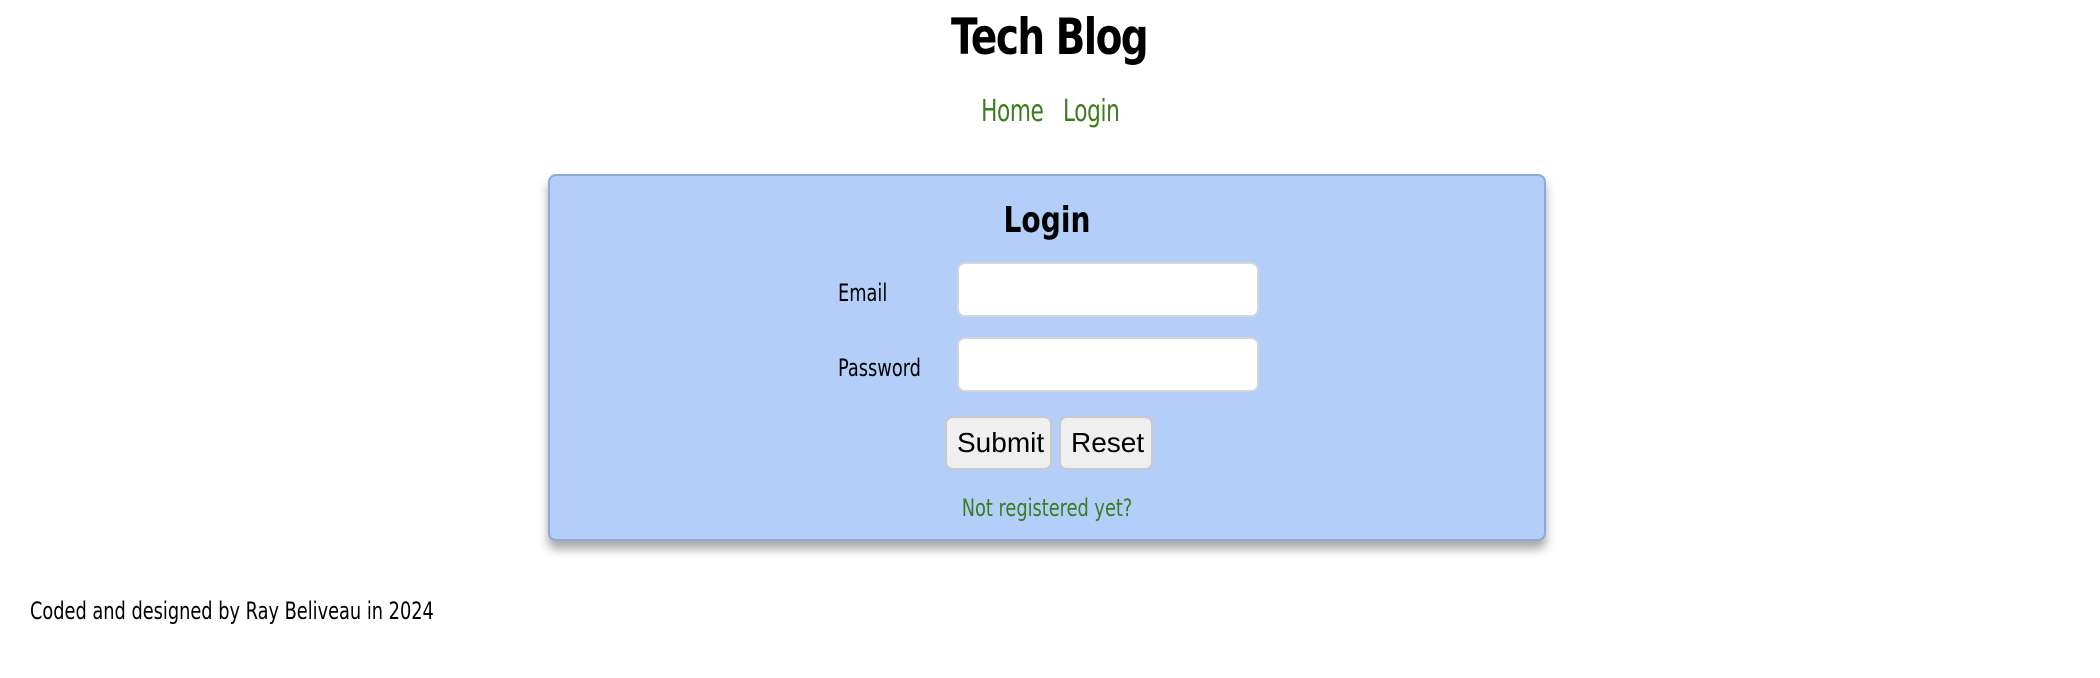 The width and height of the screenshot is (2100, 678). I want to click on submit-button: Submit, so click(998, 443).